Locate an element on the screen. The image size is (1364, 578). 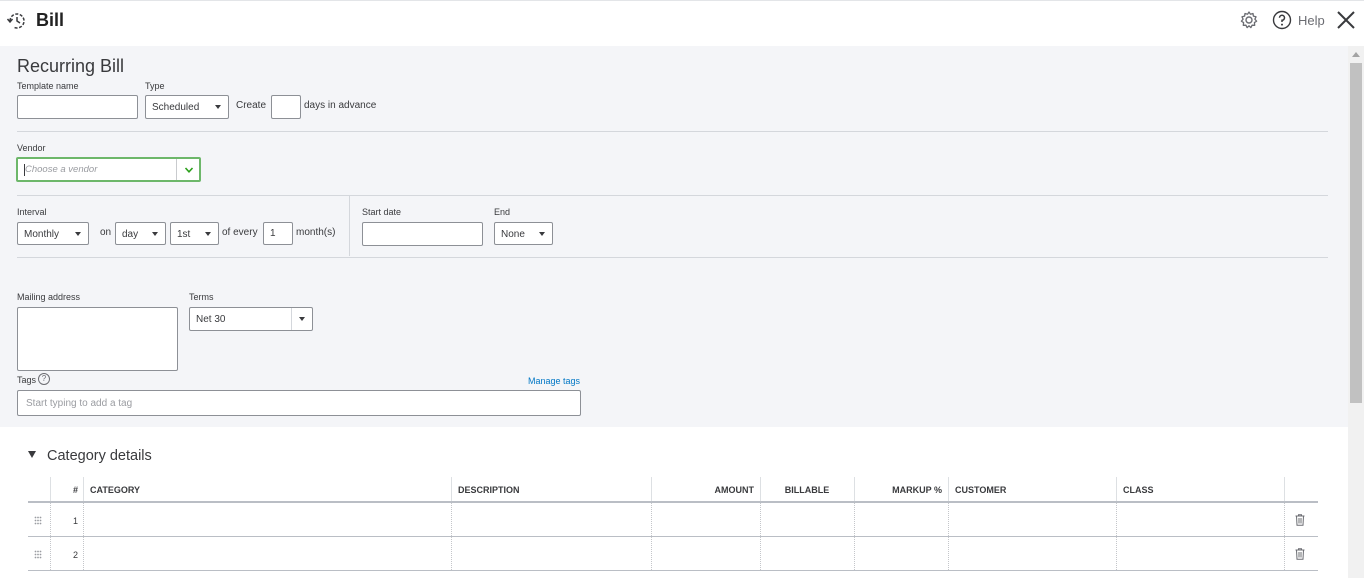
month-unit-label: month(s) is located at coordinates (316, 232).